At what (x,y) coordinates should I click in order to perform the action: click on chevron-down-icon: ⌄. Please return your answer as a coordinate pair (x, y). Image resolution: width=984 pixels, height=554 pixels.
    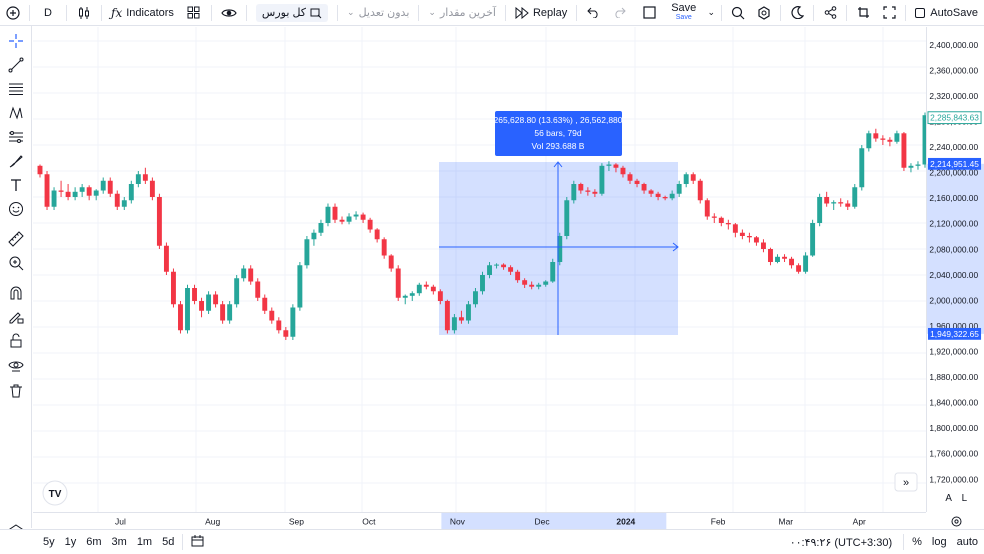
    Looking at the image, I should click on (351, 12).